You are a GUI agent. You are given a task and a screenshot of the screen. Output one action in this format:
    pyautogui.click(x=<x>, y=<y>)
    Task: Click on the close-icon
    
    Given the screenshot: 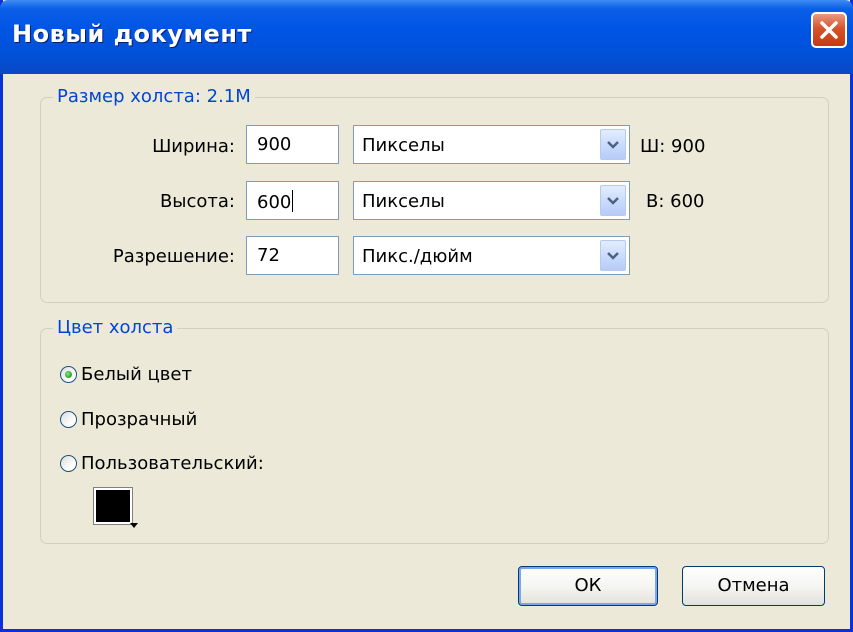 What is the action you would take?
    pyautogui.click(x=829, y=30)
    